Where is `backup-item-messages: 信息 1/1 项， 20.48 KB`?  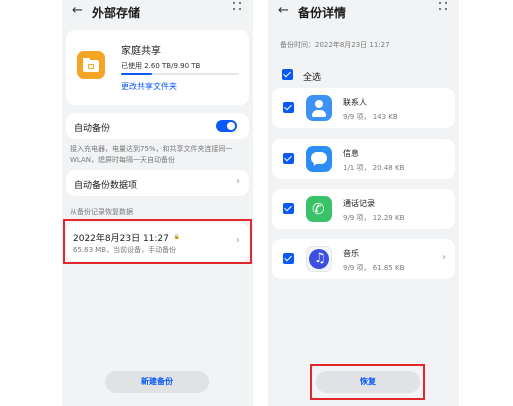
backup-item-messages: 信息 1/1 项， 20.48 KB is located at coordinates (363, 159).